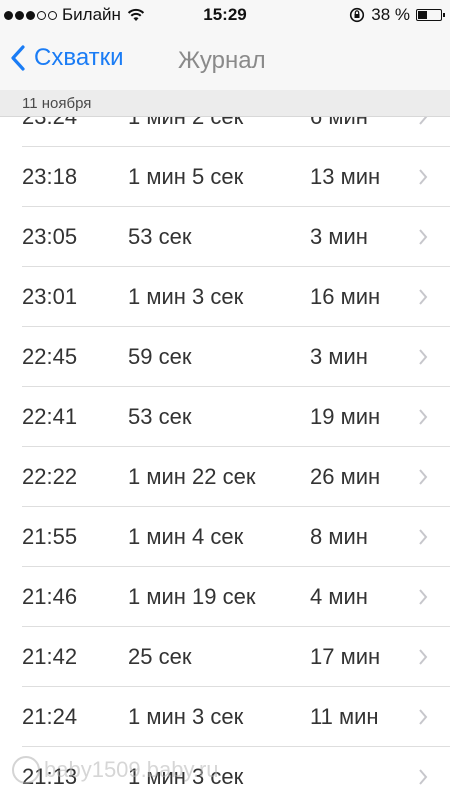 The width and height of the screenshot is (450, 800). Describe the element at coordinates (345, 296) in the screenshot. I see `row-interval: 16 мин` at that location.